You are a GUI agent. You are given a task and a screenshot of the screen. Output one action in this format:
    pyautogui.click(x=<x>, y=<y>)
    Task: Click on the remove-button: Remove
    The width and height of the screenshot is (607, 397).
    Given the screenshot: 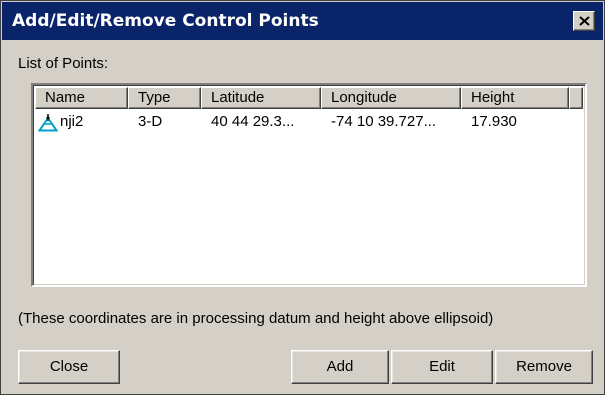 What is the action you would take?
    pyautogui.click(x=544, y=367)
    